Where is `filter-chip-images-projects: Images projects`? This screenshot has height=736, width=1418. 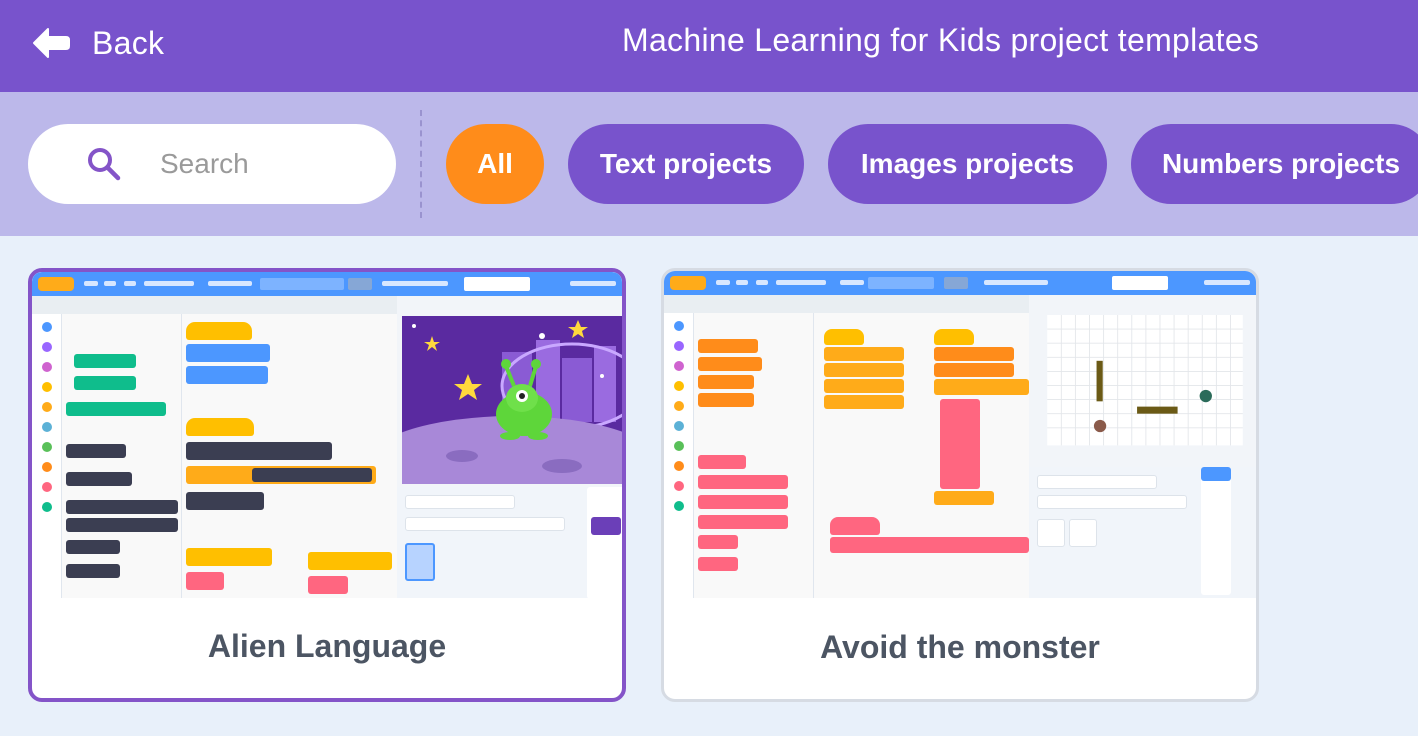
filter-chip-images-projects: Images projects is located at coordinates (967, 164).